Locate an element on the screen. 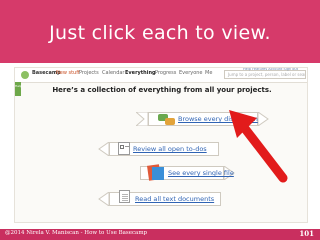 The image size is (320, 240). account-links: Help Features Account Sign out is located at coordinates (270, 69).